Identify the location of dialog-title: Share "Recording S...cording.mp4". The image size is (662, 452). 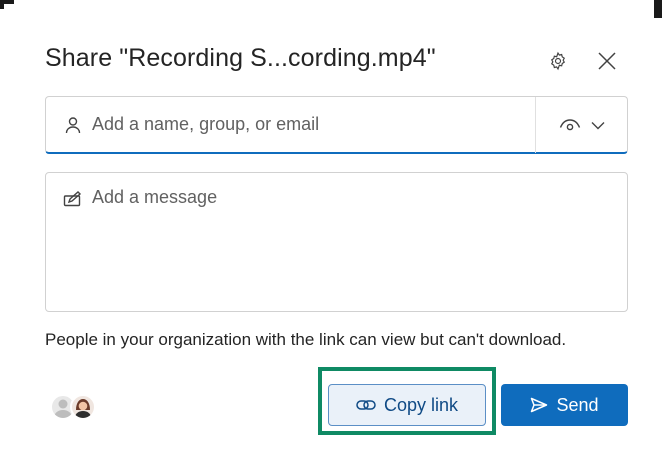
(240, 58).